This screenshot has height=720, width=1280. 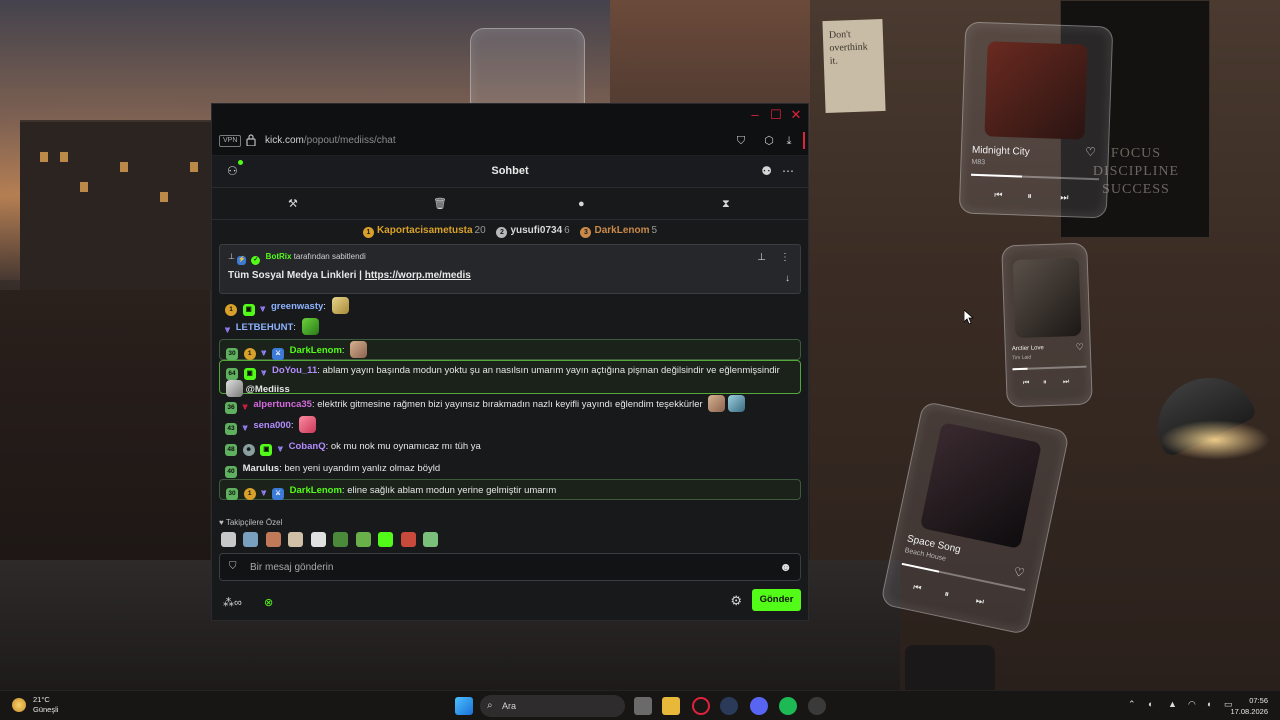 I want to click on task-view-icon, so click(x=643, y=706).